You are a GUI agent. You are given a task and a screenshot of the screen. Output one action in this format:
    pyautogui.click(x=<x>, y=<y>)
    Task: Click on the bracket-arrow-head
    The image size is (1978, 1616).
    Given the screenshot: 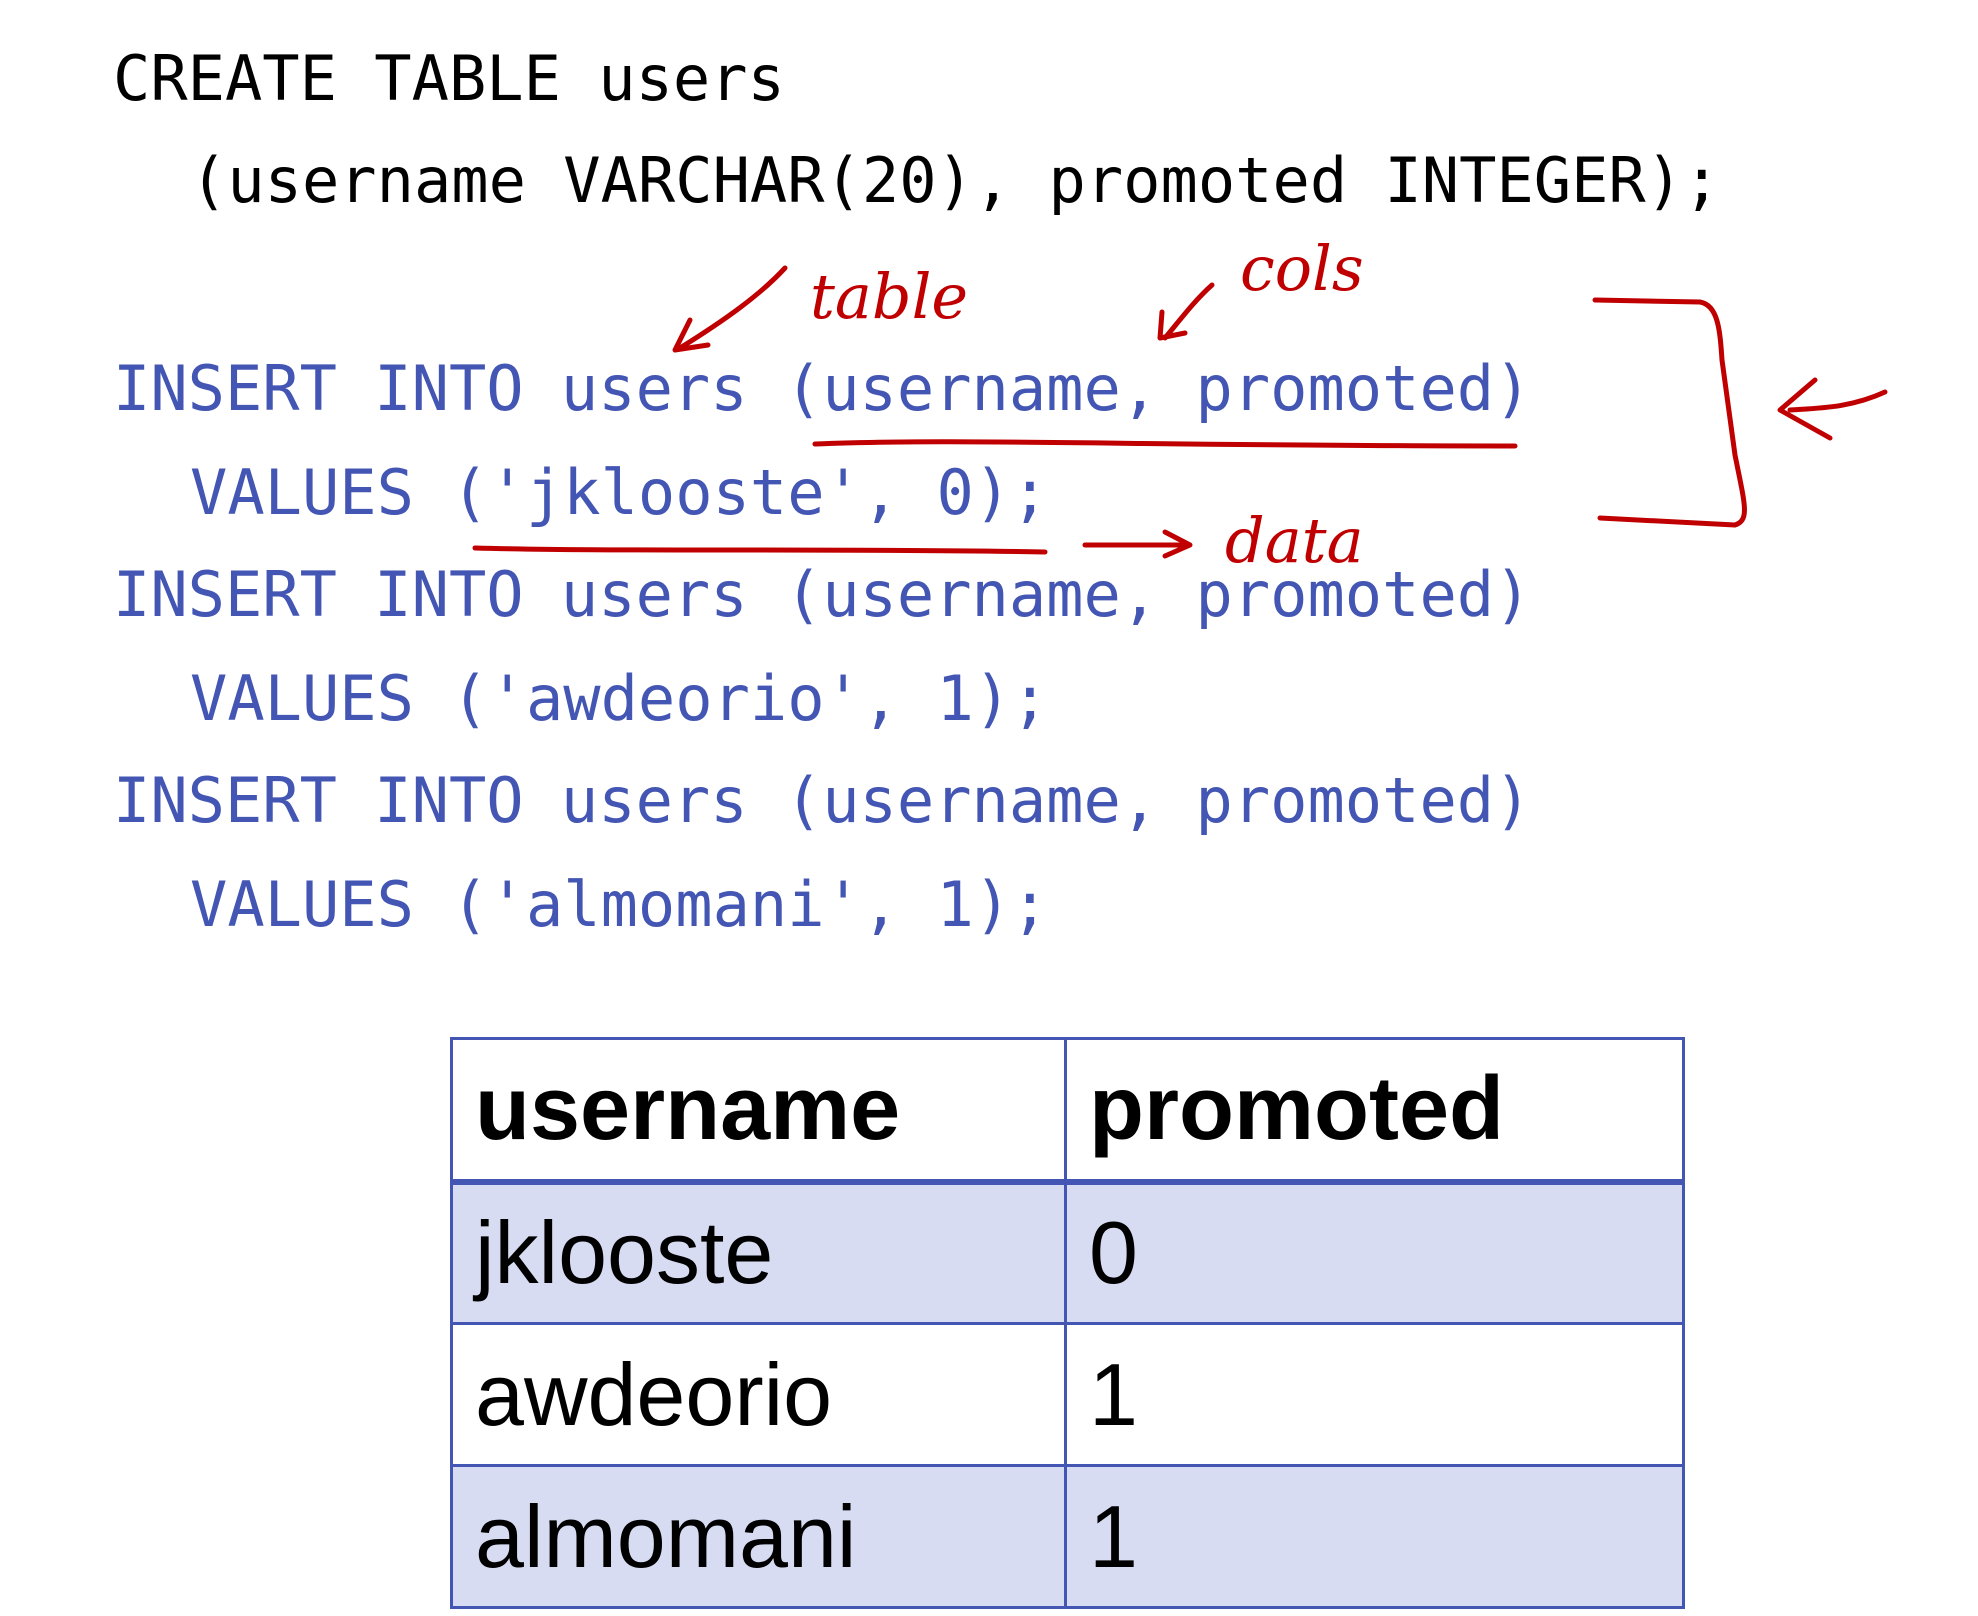 What is the action you would take?
    pyautogui.click(x=1805, y=409)
    